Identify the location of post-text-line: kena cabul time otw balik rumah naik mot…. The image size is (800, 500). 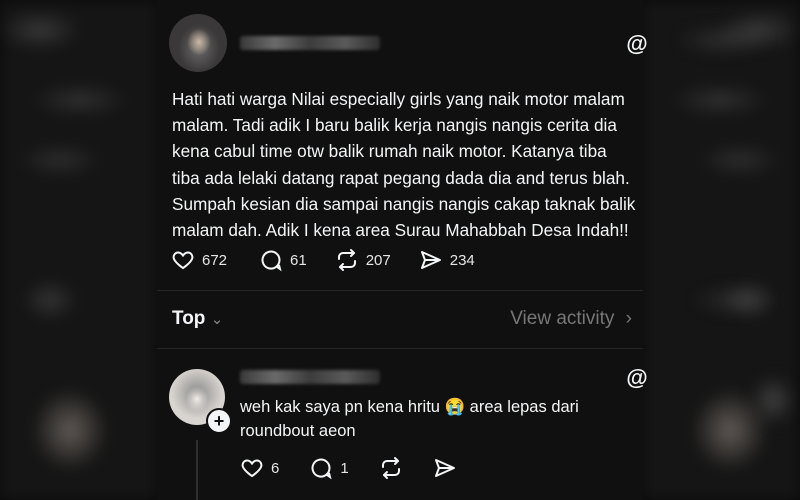
(389, 151).